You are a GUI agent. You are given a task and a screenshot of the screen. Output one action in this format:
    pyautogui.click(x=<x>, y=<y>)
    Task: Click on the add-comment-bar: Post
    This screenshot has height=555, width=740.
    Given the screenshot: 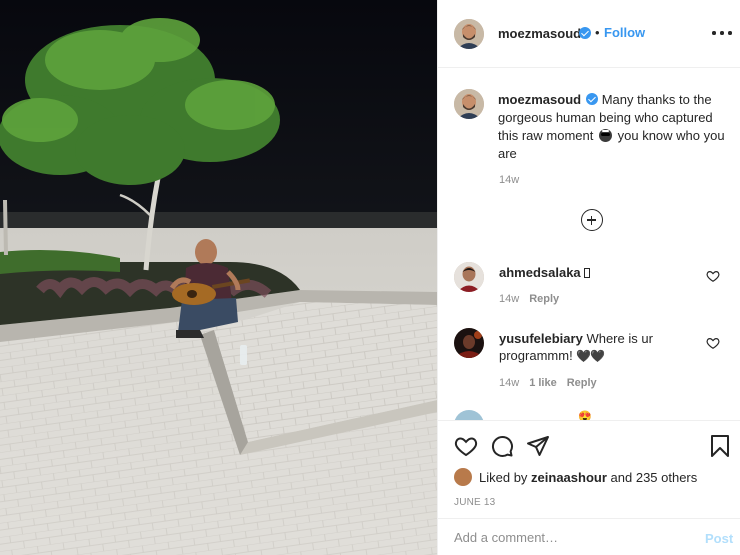 What is the action you would take?
    pyautogui.click(x=589, y=536)
    